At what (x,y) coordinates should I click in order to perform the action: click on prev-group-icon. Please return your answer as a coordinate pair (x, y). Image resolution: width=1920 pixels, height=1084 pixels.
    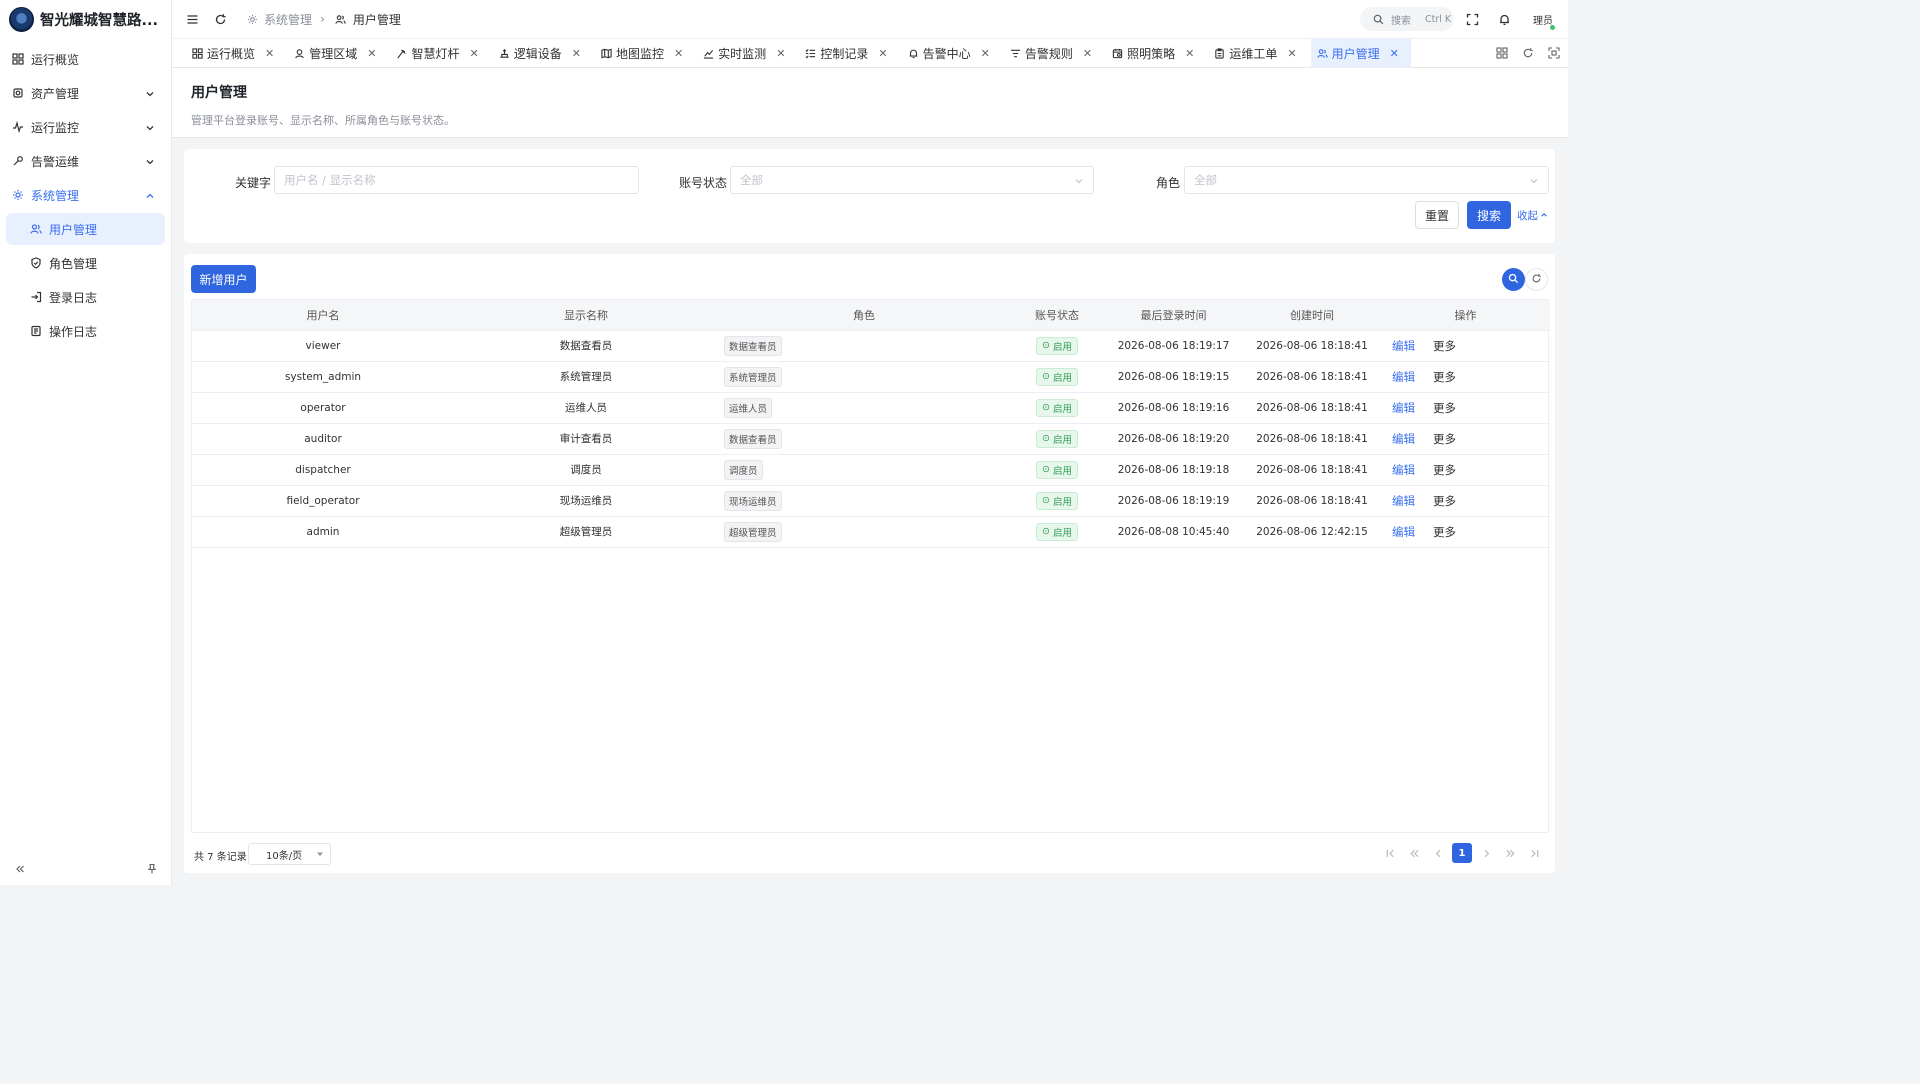
    Looking at the image, I should click on (1414, 853).